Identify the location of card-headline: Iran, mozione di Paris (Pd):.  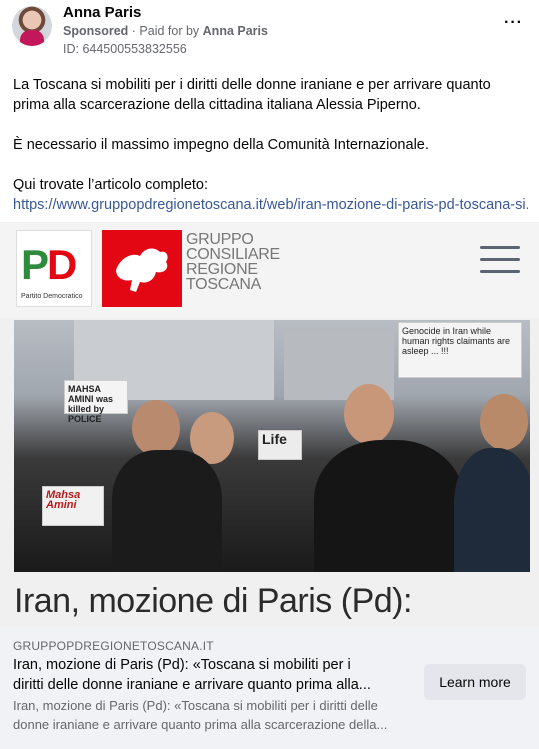
(213, 601).